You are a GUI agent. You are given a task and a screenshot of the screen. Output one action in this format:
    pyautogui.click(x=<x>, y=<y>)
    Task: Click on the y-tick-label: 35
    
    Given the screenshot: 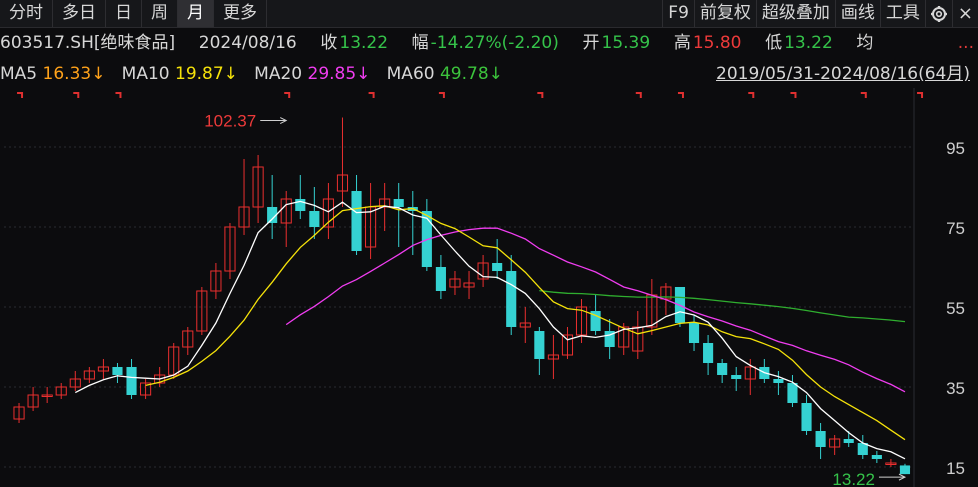 What is the action you would take?
    pyautogui.click(x=955, y=388)
    